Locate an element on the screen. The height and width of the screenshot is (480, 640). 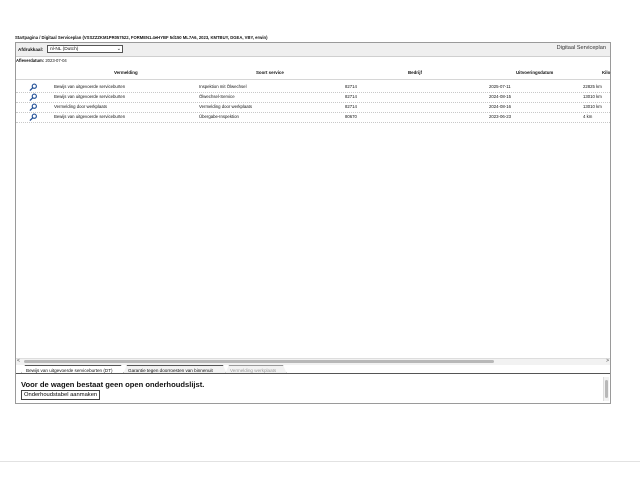
delivery-label: Afleverdatum: is located at coordinates (30, 60).